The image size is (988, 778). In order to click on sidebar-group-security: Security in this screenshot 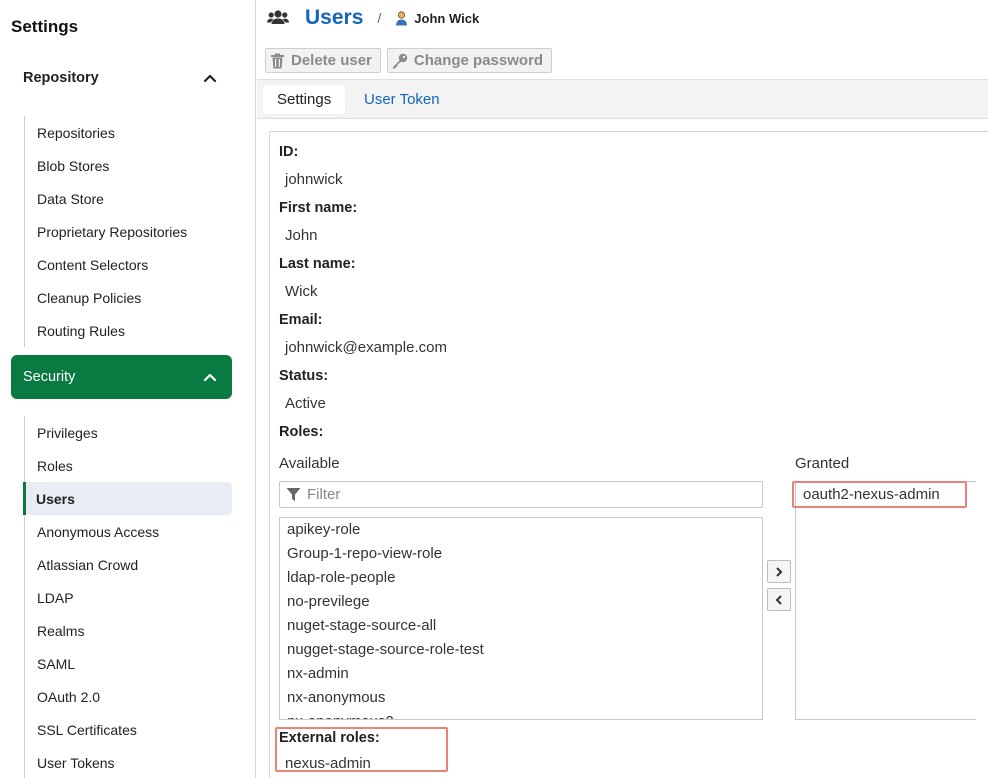, I will do `click(121, 377)`.